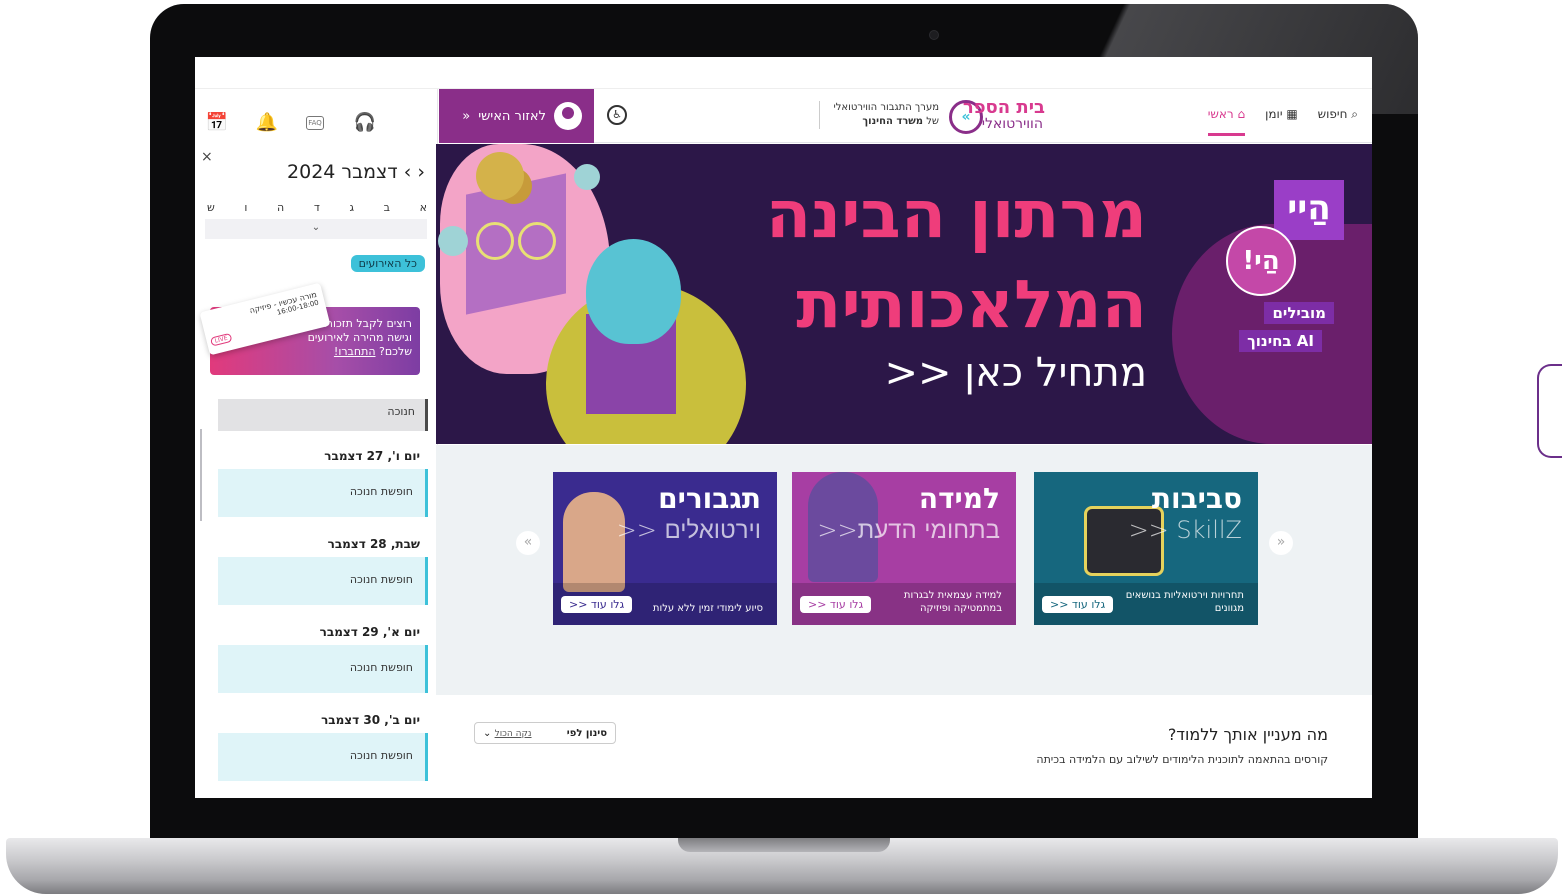 This screenshot has width=1562, height=894. What do you see at coordinates (1015, 373) in the screenshot?
I see `hero-cta-link: מתחיל כאן <<` at bounding box center [1015, 373].